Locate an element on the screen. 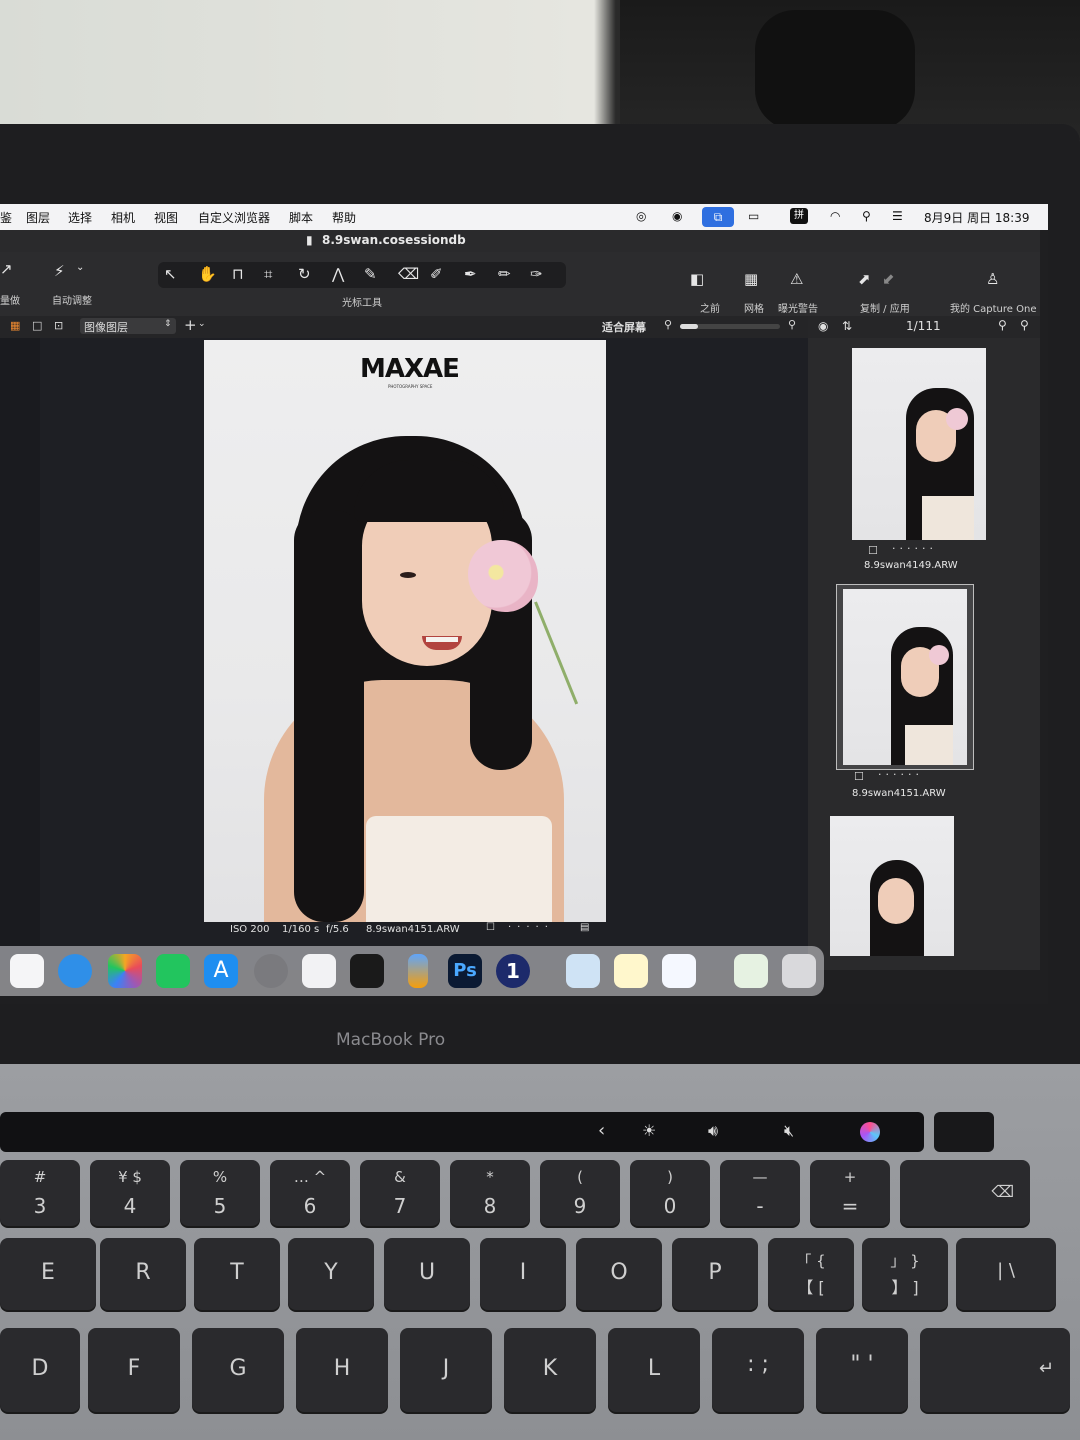  key-k: K is located at coordinates (550, 1370).